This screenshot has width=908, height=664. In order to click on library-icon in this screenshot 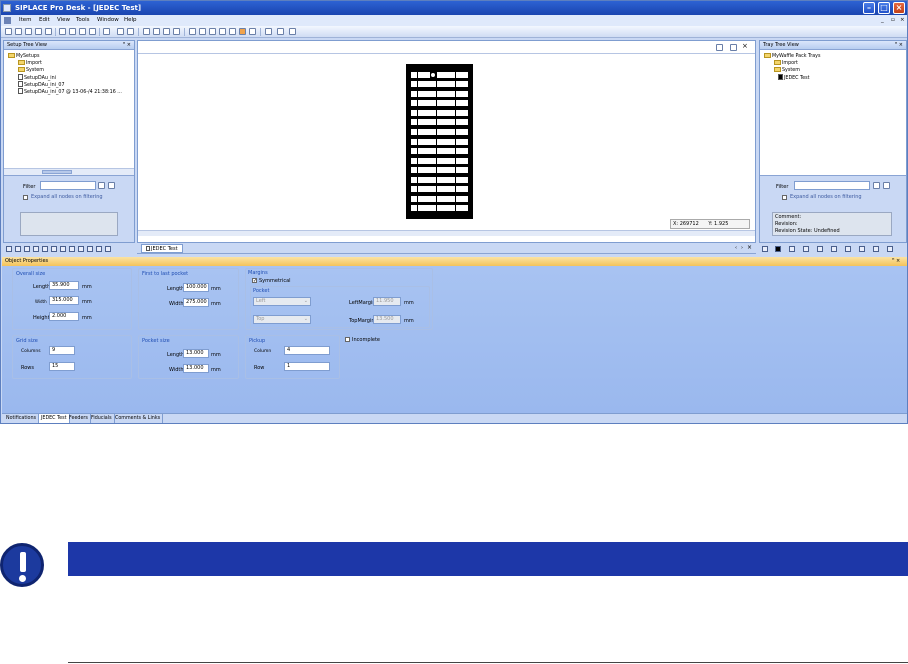, I will do `click(108, 249)`.